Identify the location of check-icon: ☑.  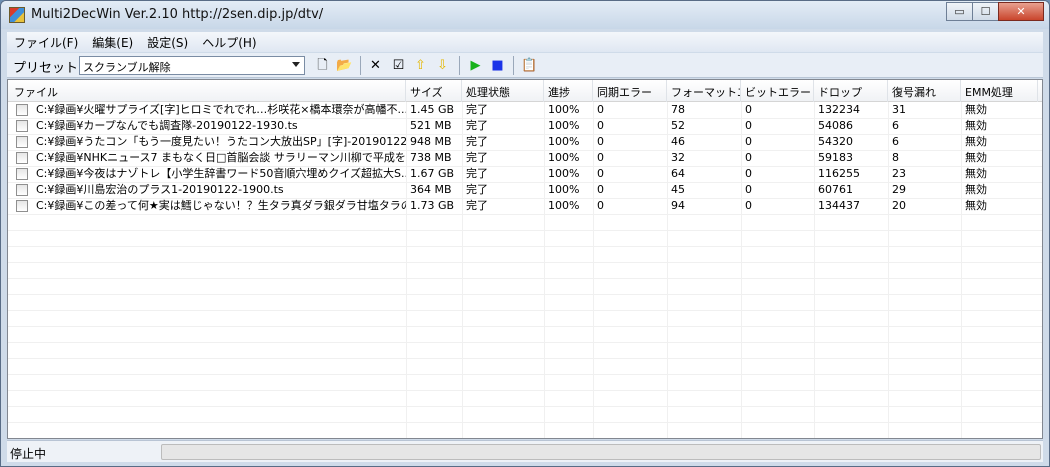
(398, 65).